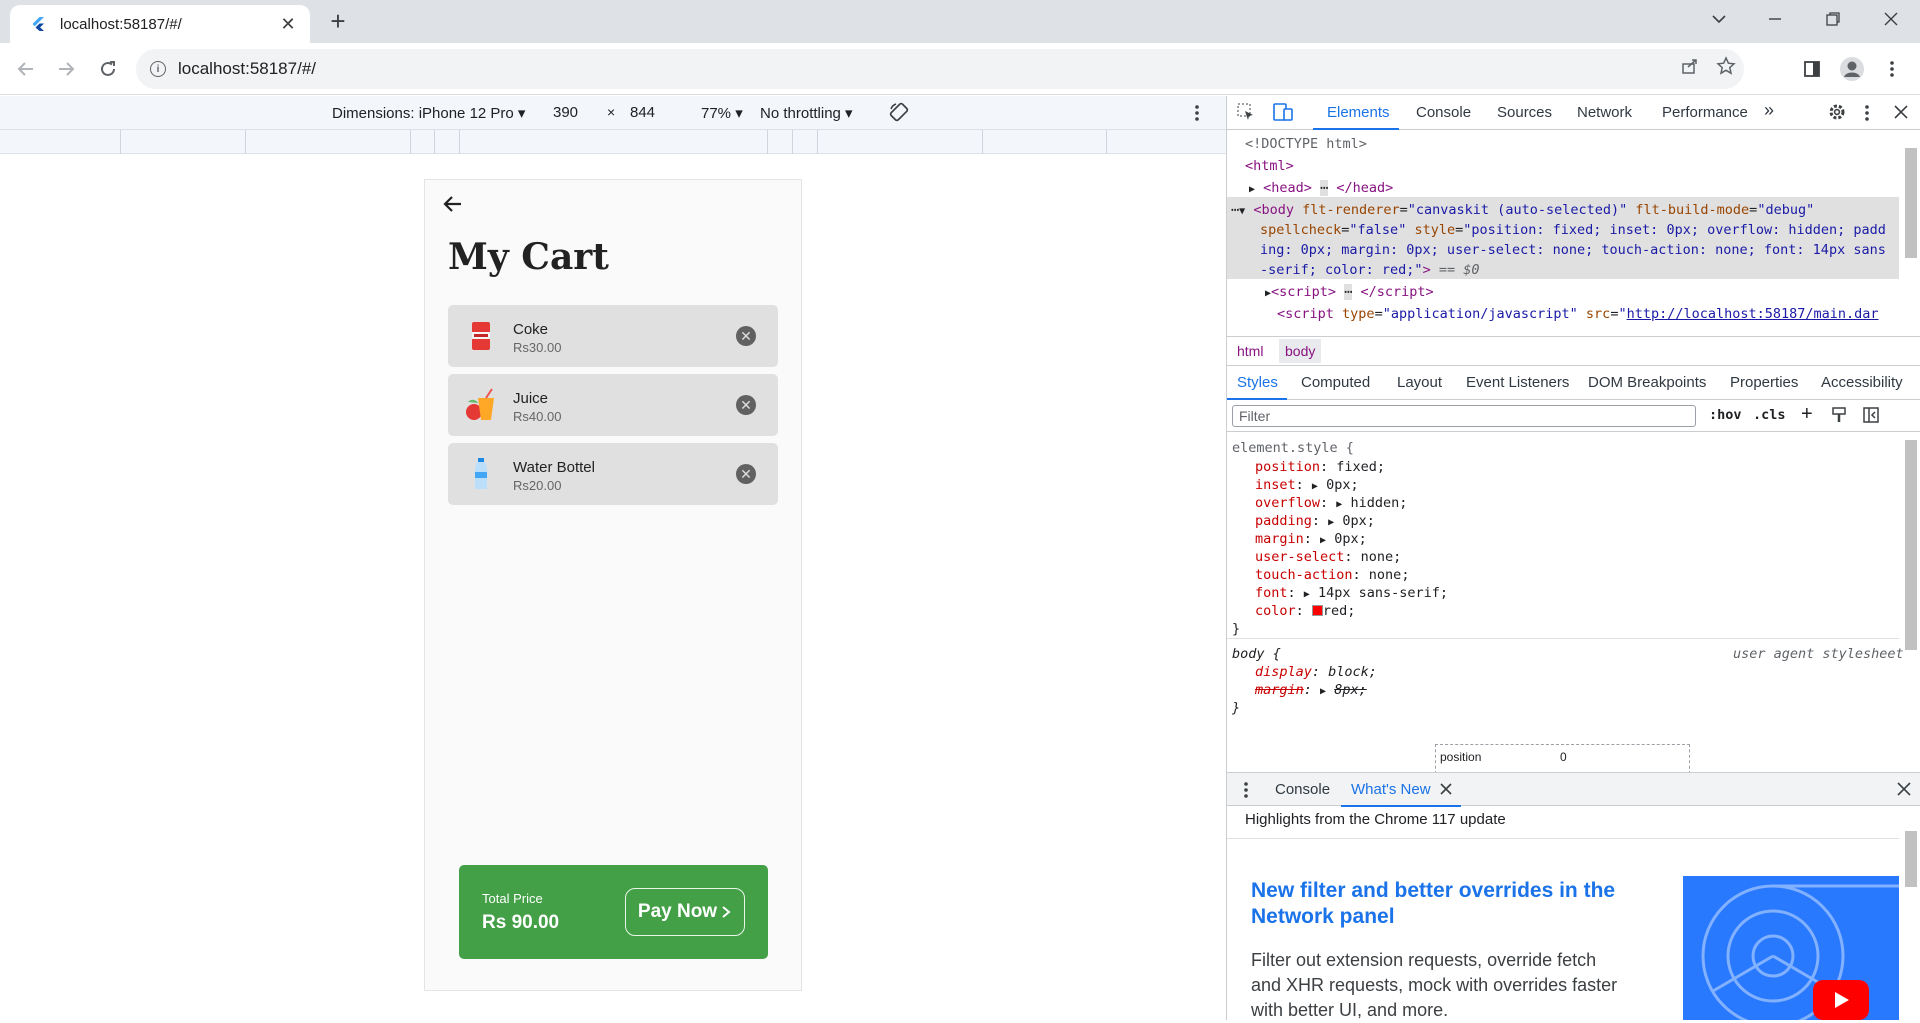 This screenshot has width=1920, height=1023. What do you see at coordinates (1257, 382) in the screenshot?
I see `subtab-styles: Styles` at bounding box center [1257, 382].